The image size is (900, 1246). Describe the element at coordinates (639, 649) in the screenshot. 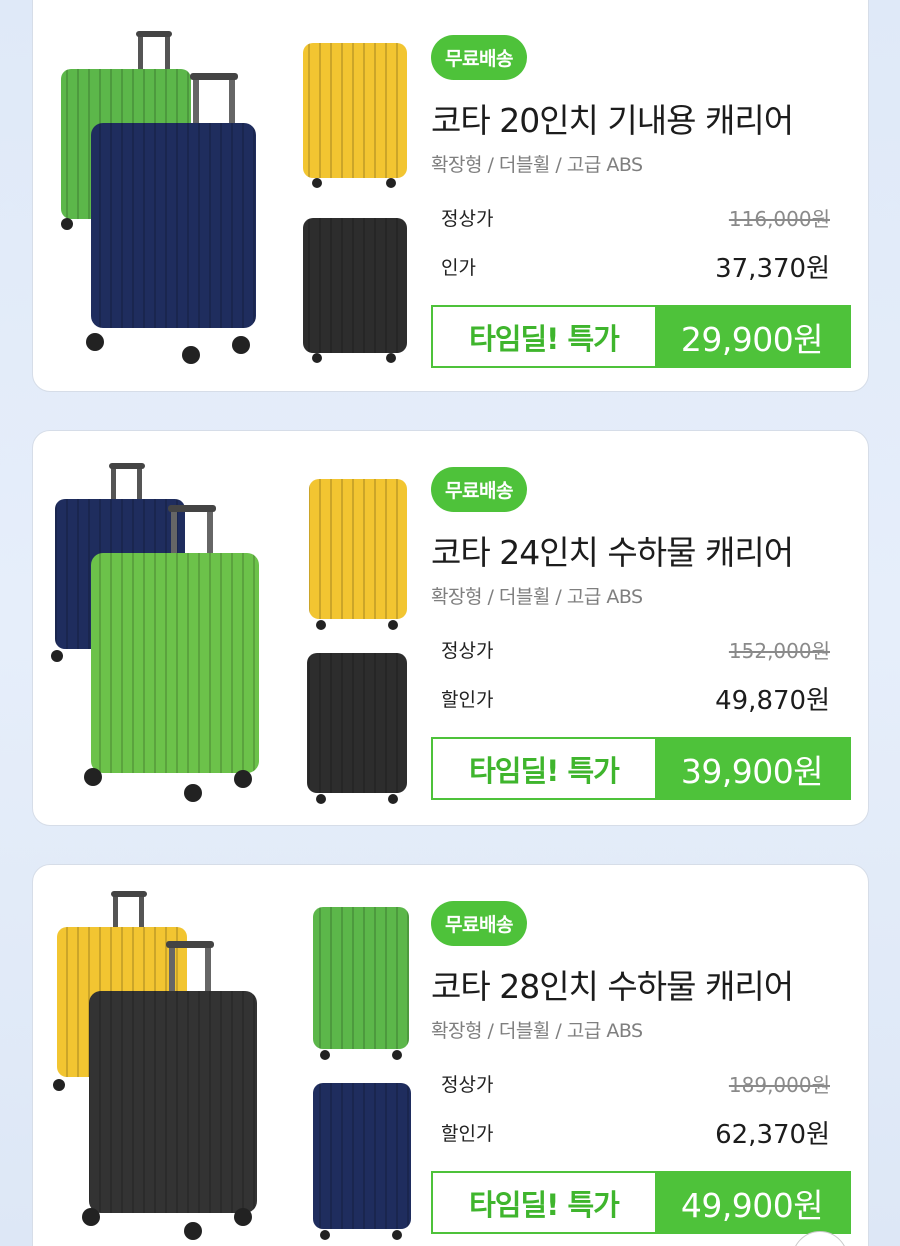

I see `regular-price-row: 정상가 152,000원` at that location.